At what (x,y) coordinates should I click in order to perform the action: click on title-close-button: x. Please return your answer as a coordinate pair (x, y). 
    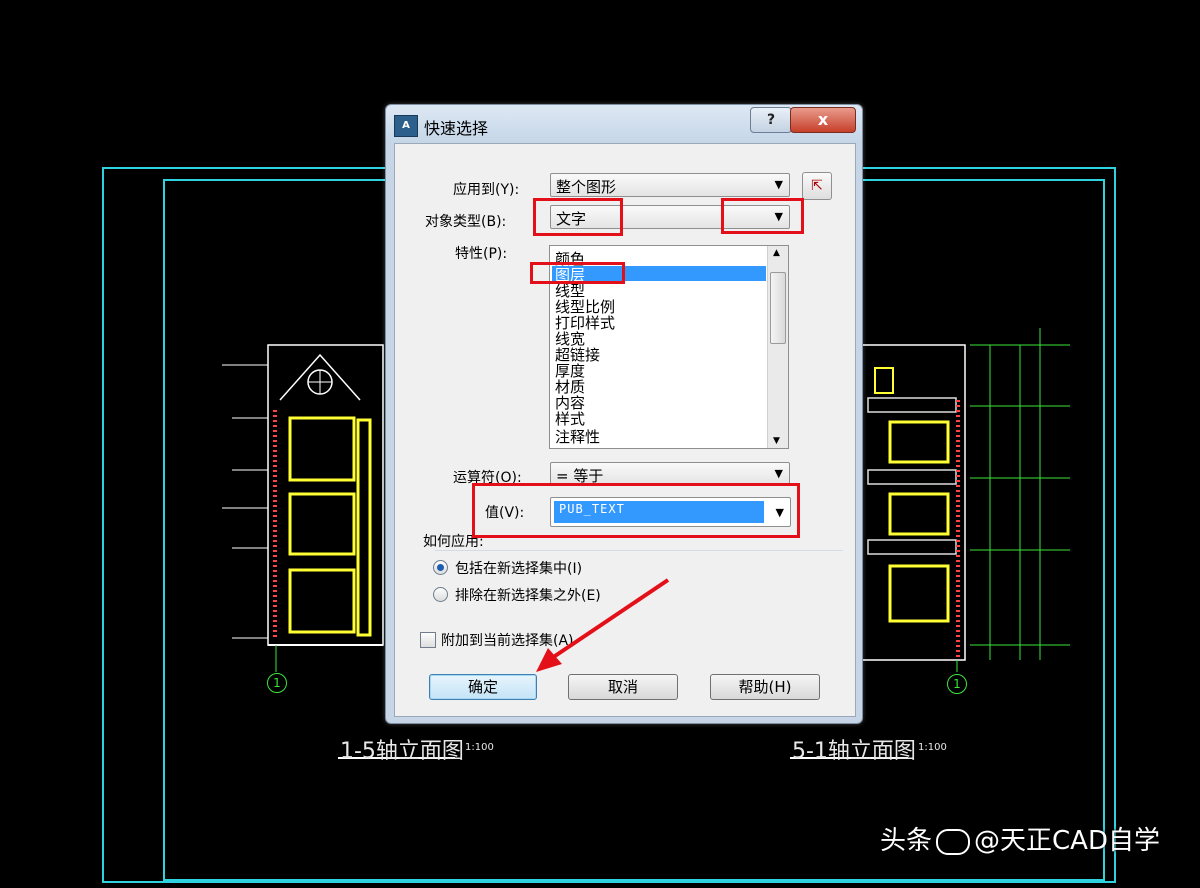
    Looking at the image, I should click on (823, 120).